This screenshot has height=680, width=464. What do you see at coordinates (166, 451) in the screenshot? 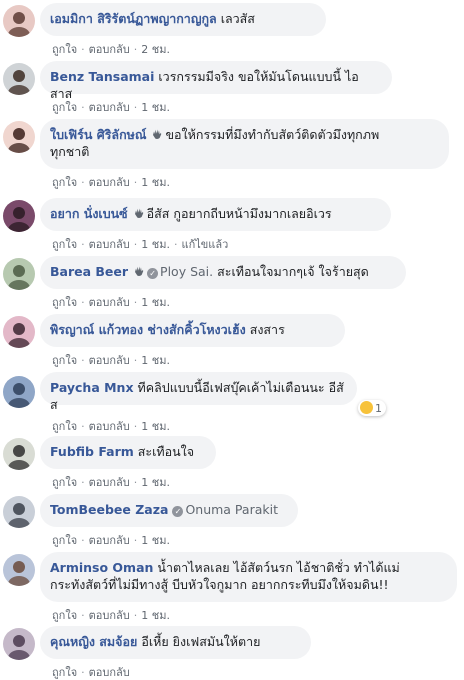
I see `comment-text: สะเทือนใจ` at bounding box center [166, 451].